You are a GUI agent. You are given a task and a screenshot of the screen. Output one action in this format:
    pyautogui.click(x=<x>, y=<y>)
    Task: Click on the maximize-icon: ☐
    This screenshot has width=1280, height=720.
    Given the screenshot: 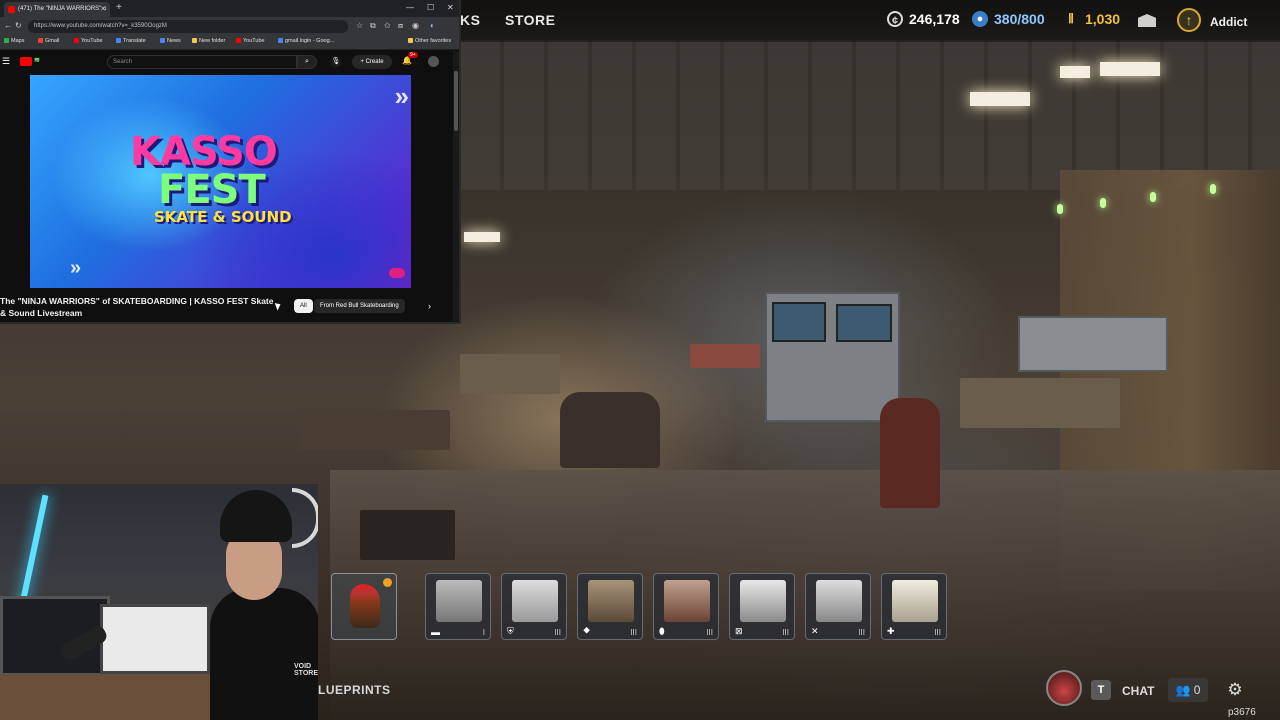 What is the action you would take?
    pyautogui.click(x=430, y=7)
    